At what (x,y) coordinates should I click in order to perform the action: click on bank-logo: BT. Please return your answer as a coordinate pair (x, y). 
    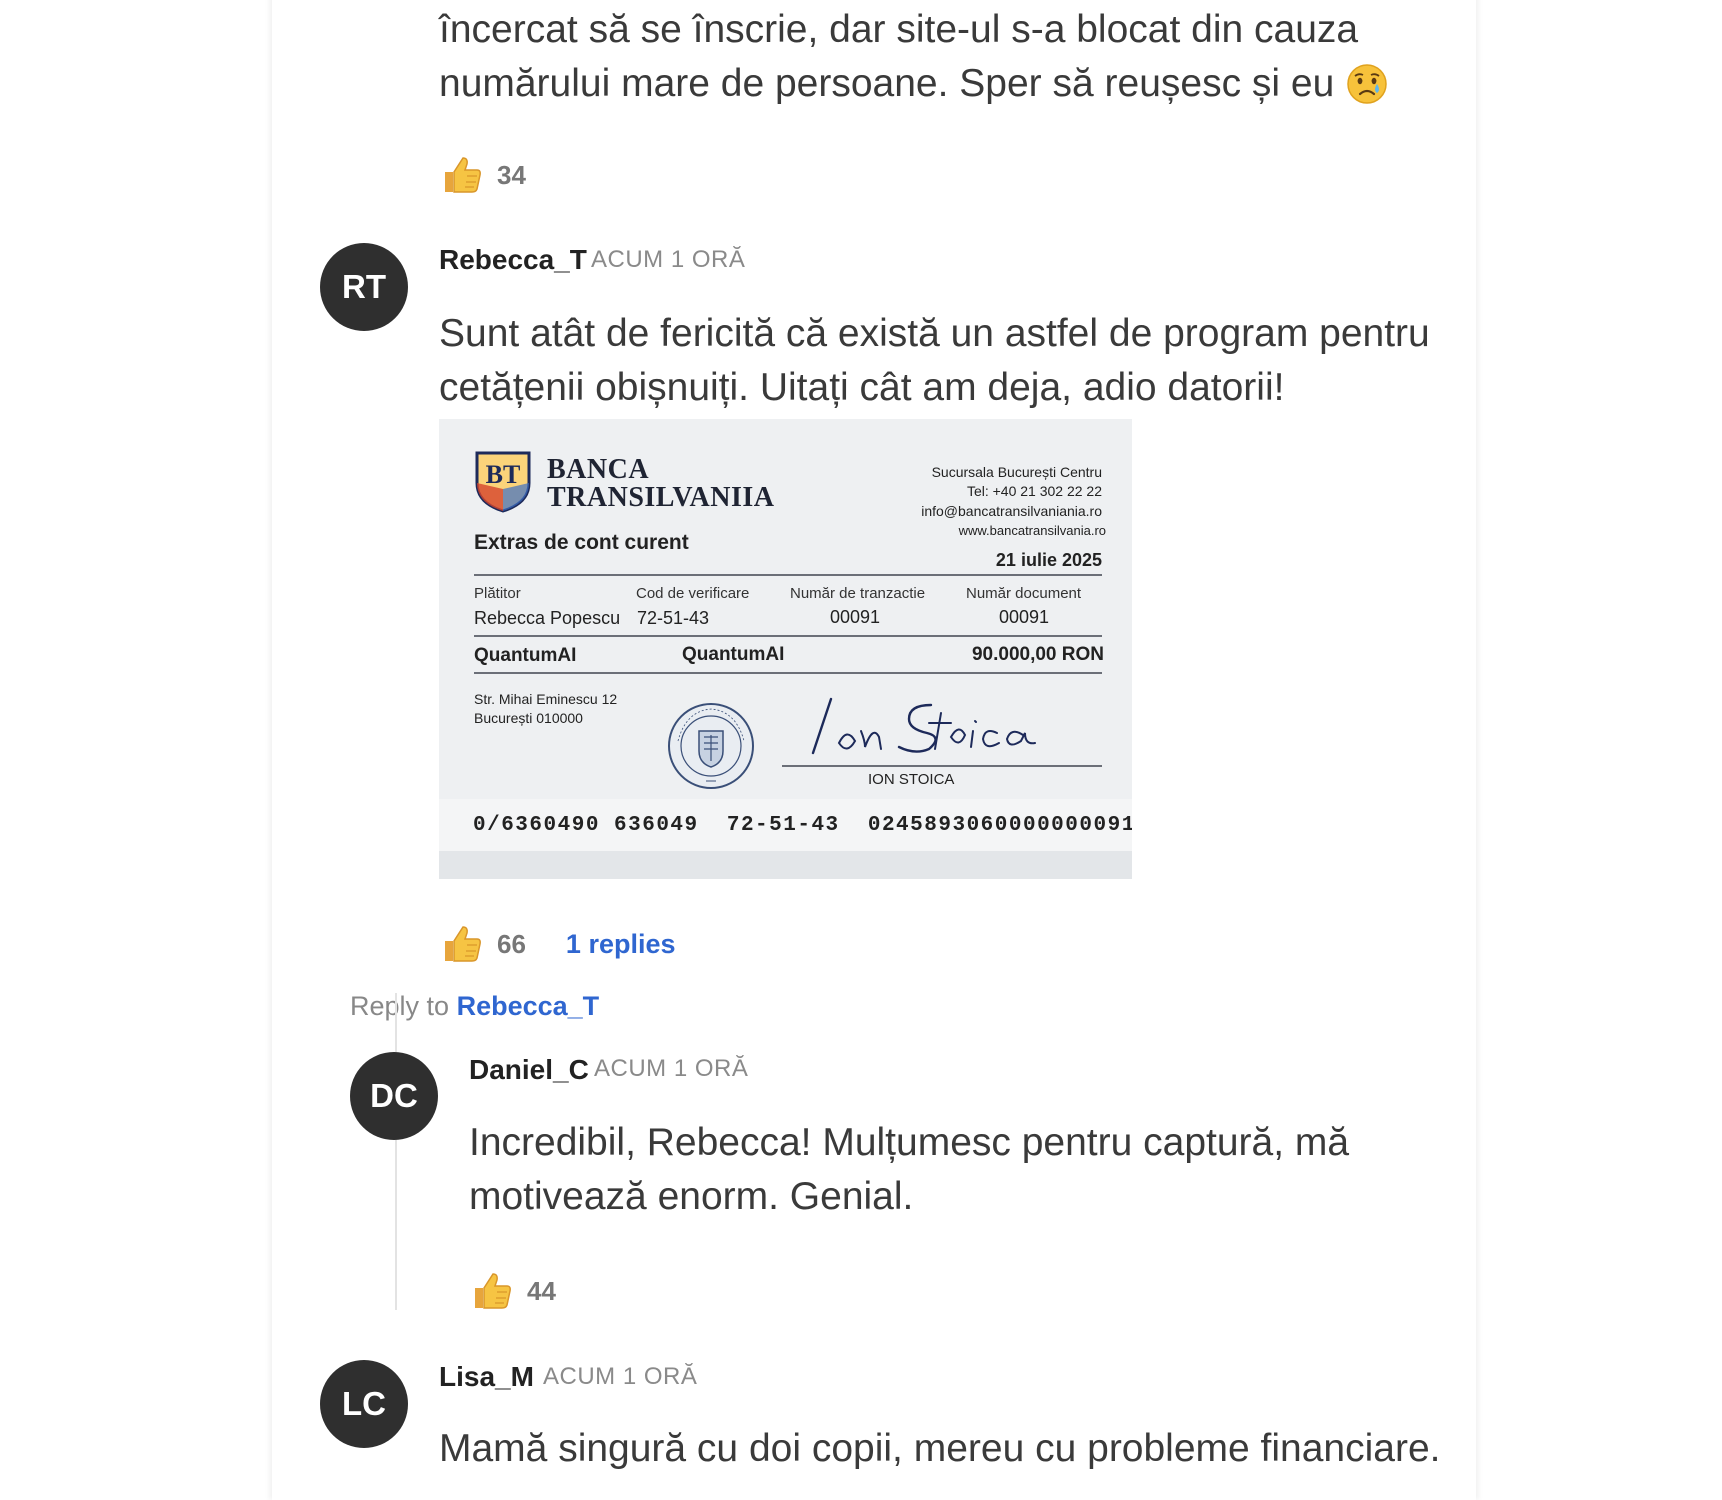
    Looking at the image, I should click on (503, 481).